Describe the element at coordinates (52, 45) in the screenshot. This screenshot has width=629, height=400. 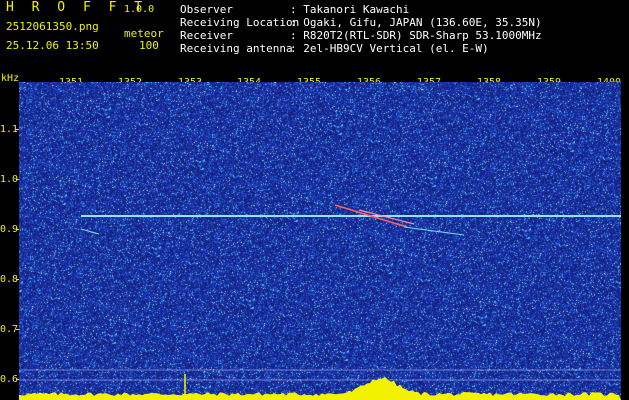
I see `capture-datetime: 25.12.06 13:50` at that location.